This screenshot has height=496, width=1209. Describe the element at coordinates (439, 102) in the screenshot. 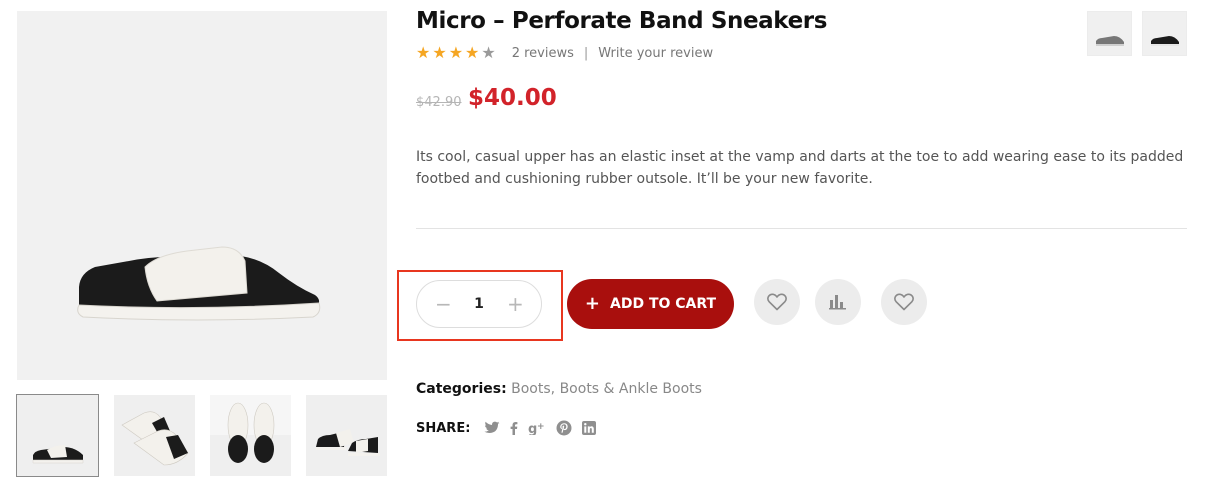

I see `original-price: $42.90` at that location.